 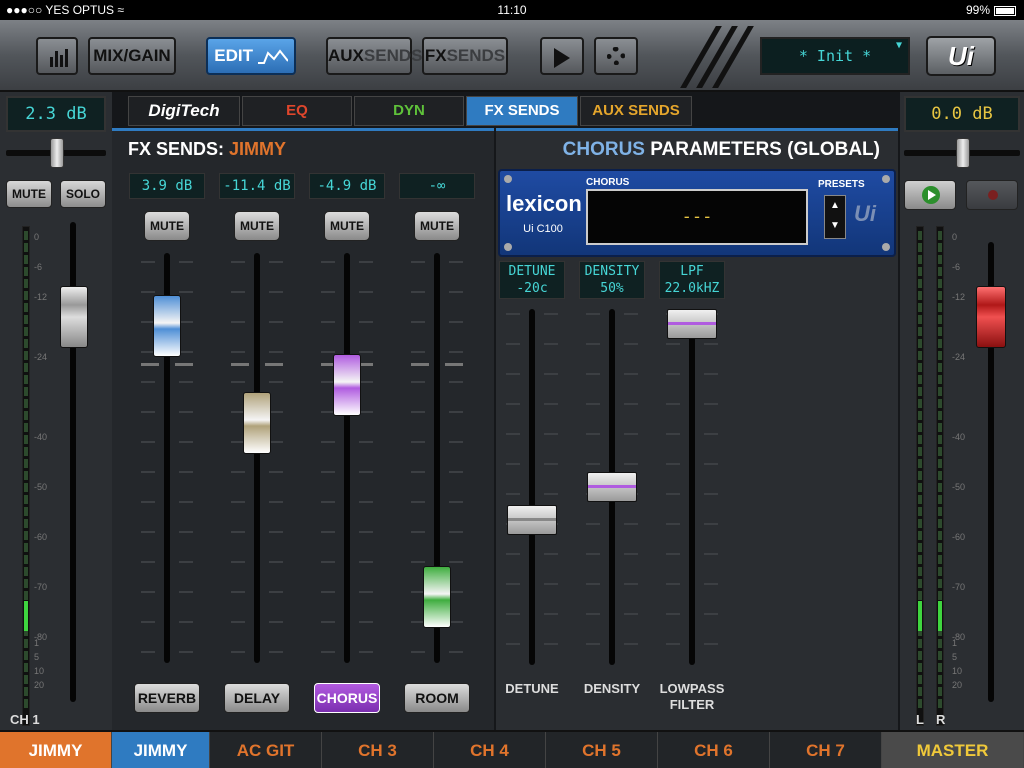 What do you see at coordinates (886, 247) in the screenshot?
I see `screw-icon` at bounding box center [886, 247].